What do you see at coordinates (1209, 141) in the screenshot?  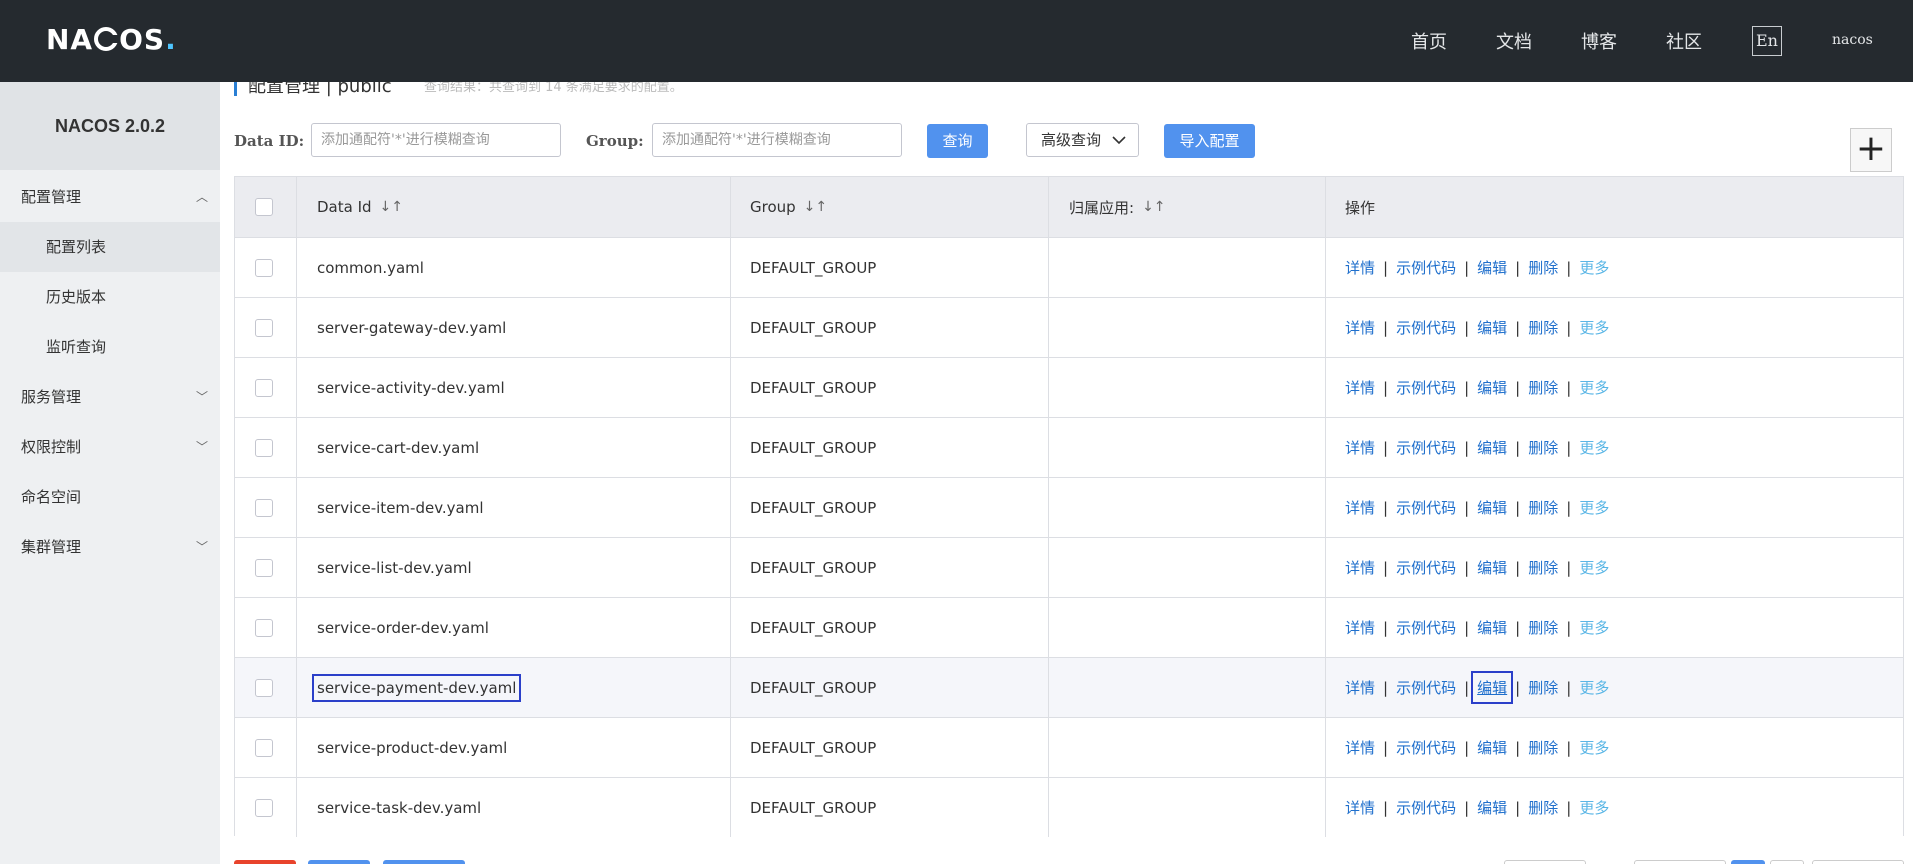 I see `import-config-button: 导入配置` at bounding box center [1209, 141].